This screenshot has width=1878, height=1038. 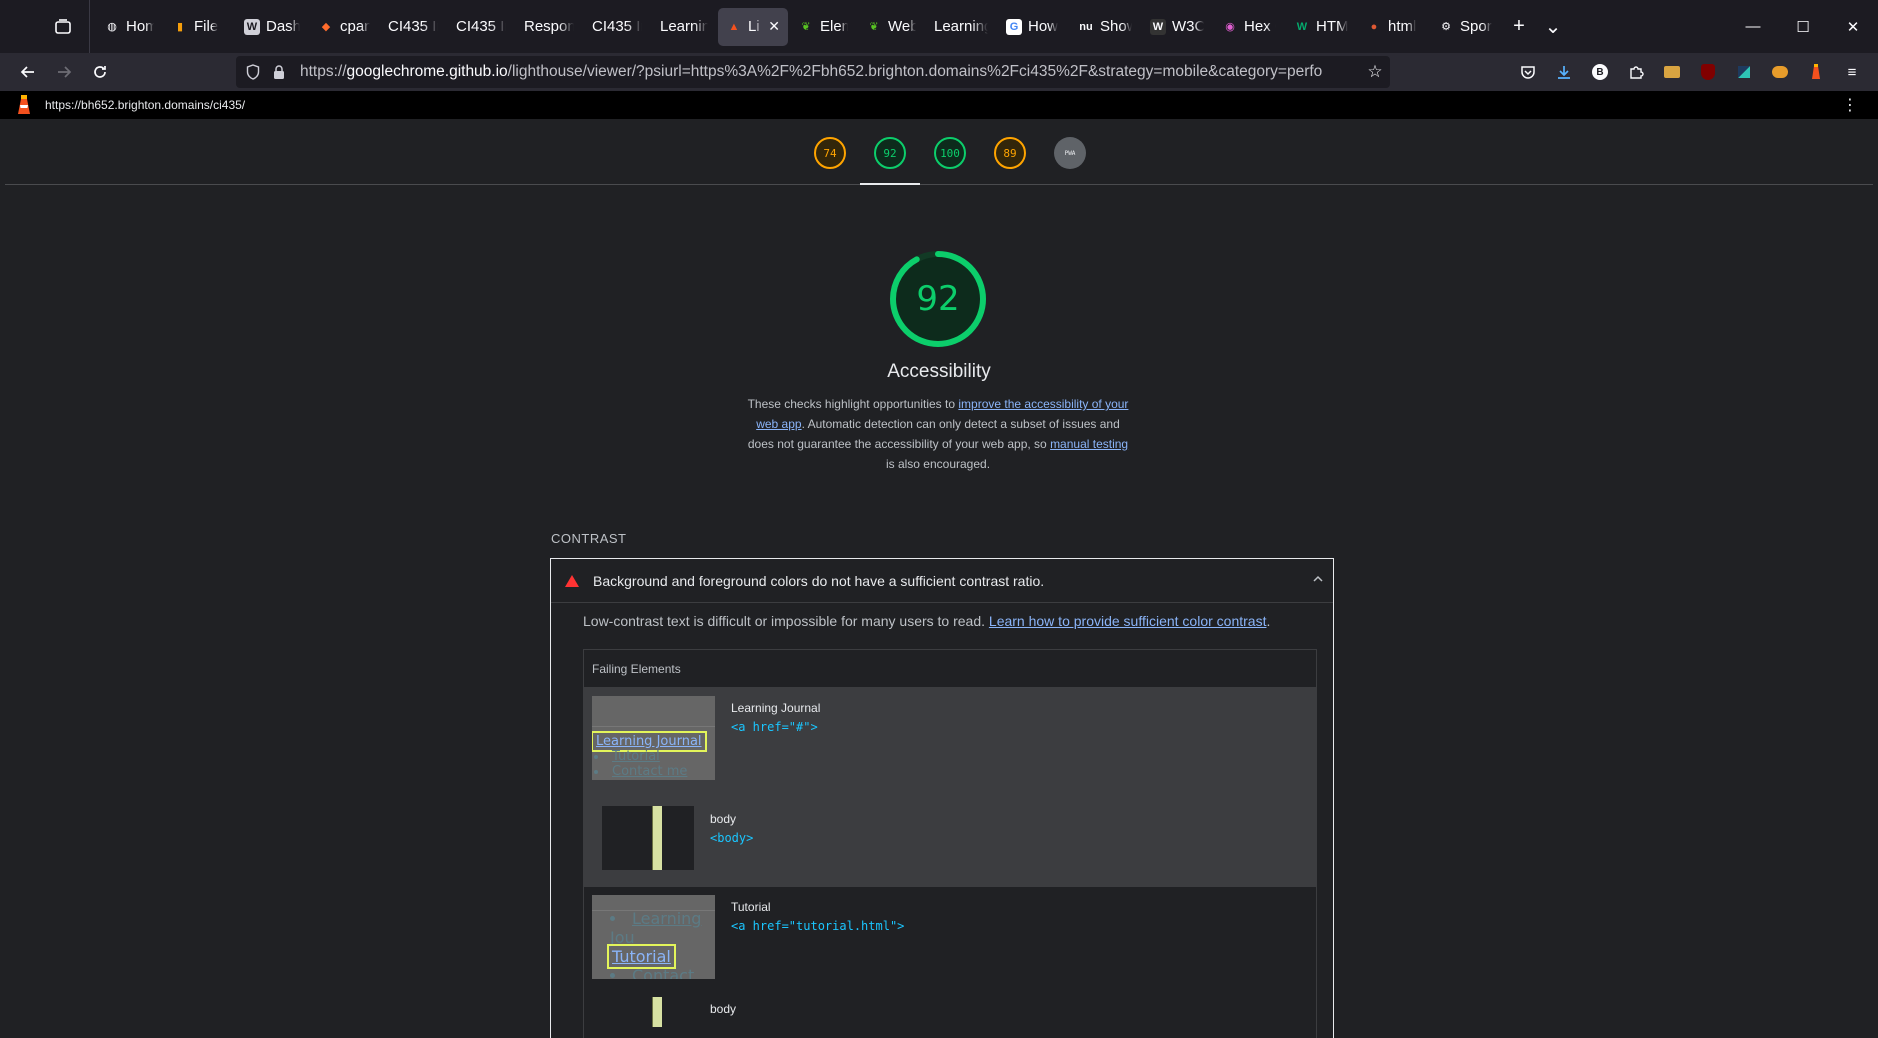 What do you see at coordinates (279, 72) in the screenshot?
I see `lock-icon` at bounding box center [279, 72].